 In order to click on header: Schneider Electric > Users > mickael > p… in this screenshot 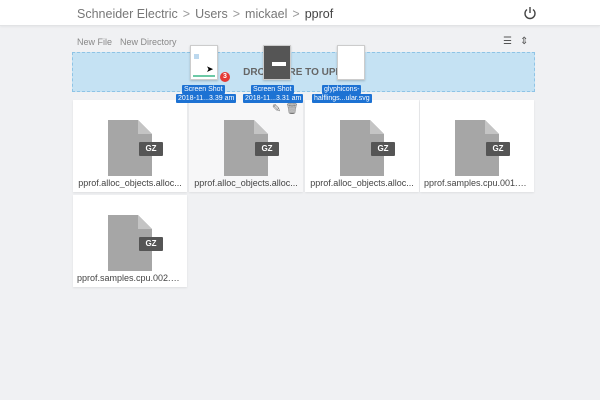, I will do `click(300, 13)`.